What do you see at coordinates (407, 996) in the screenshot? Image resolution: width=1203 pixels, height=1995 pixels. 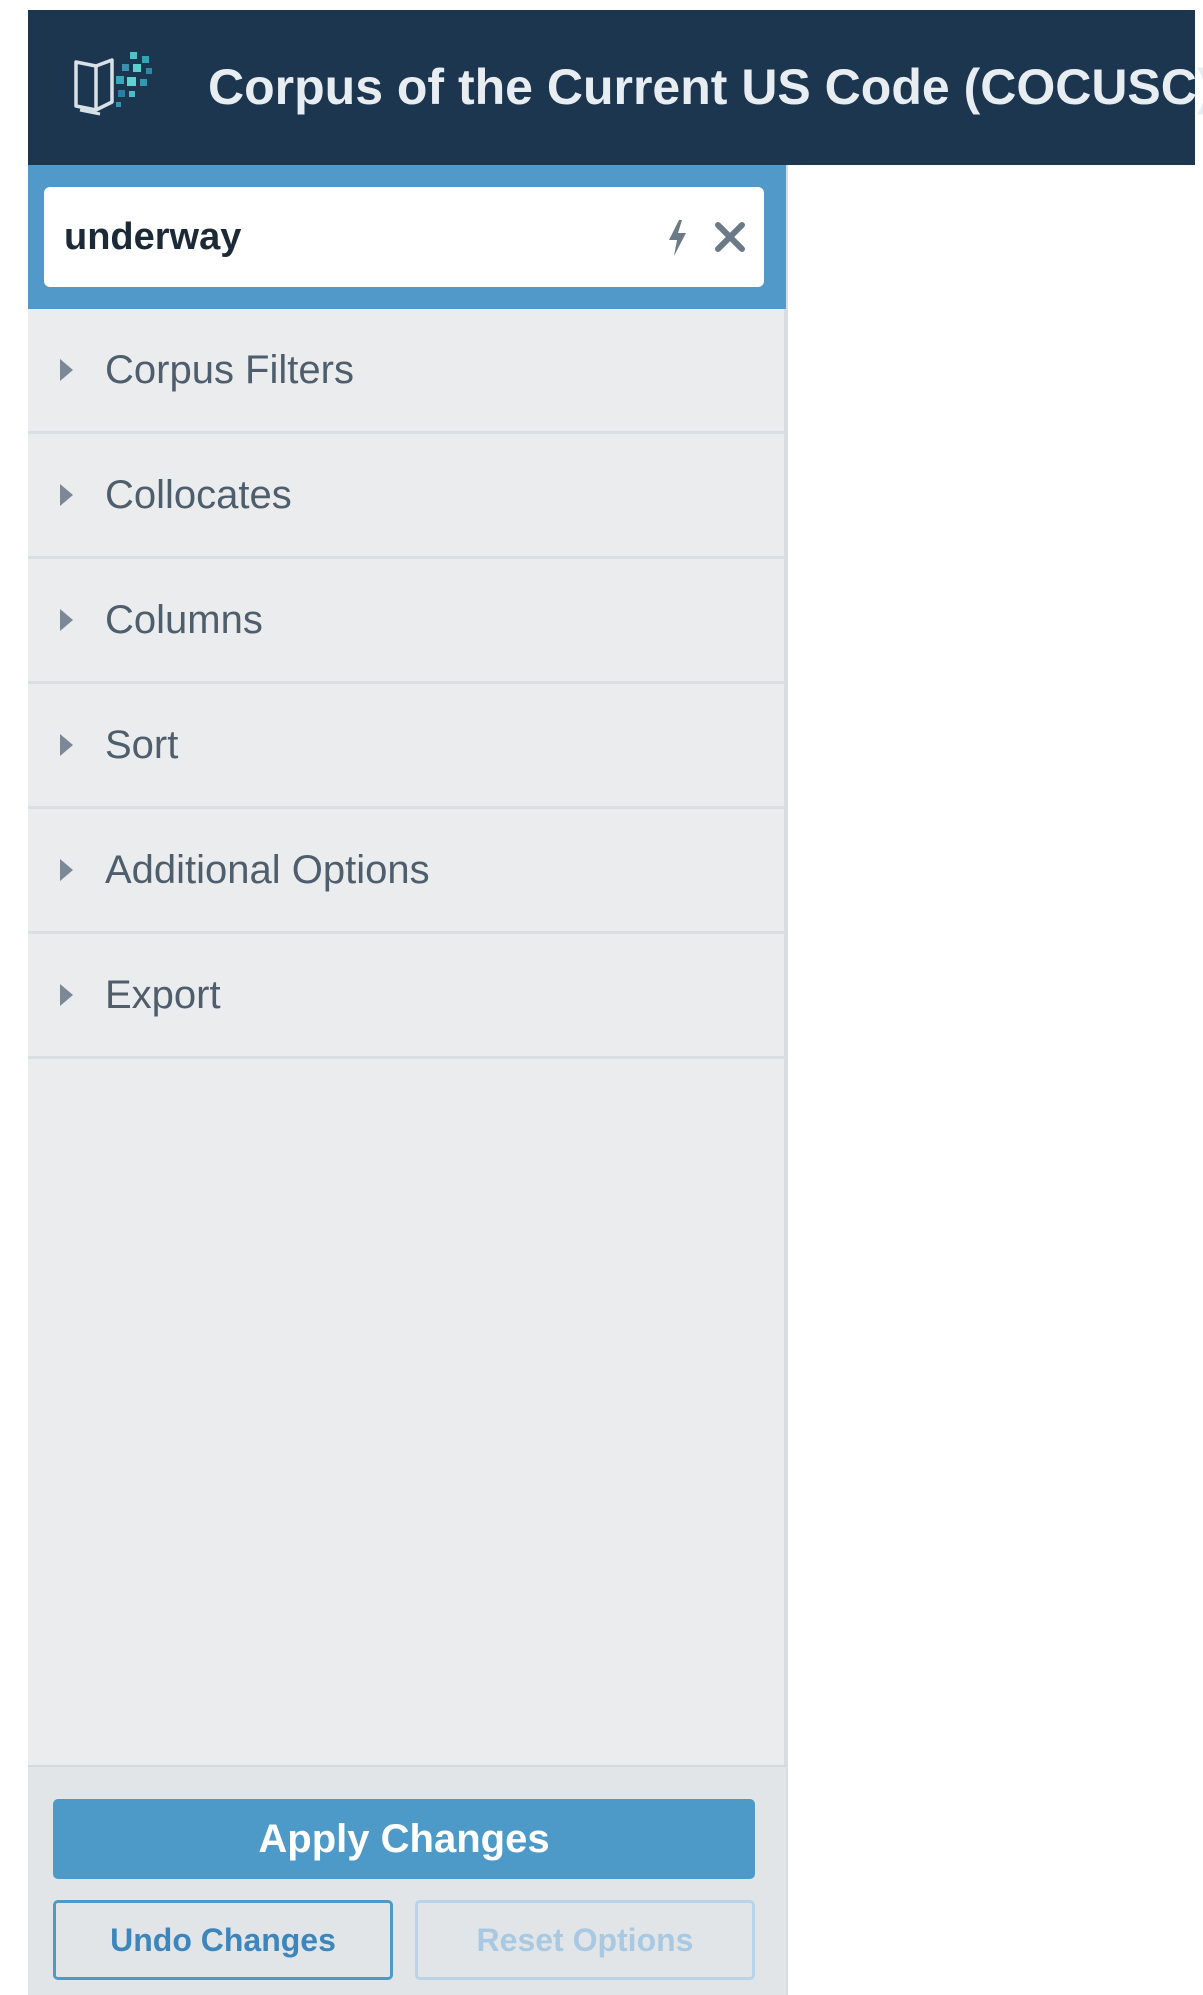 I see `section-export: Export` at bounding box center [407, 996].